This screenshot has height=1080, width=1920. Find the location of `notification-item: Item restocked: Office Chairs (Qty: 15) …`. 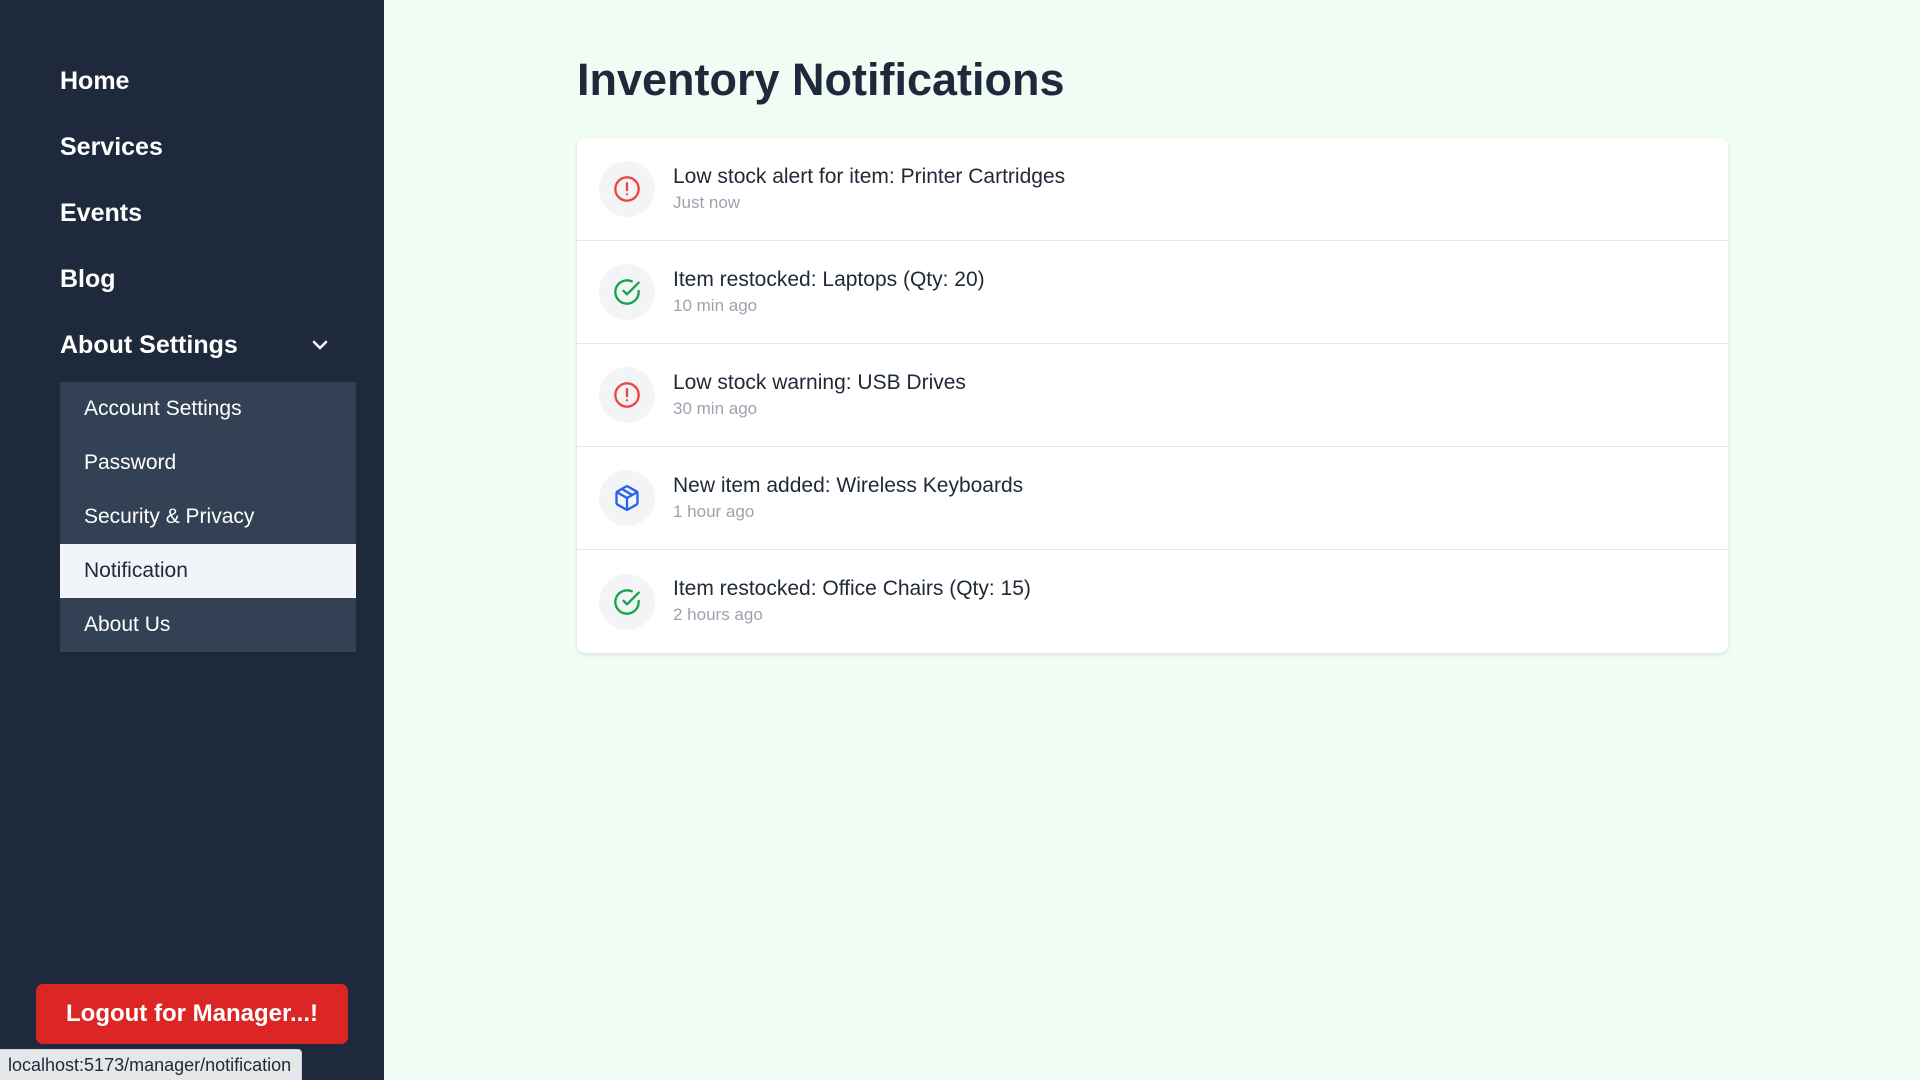

notification-item: Item restocked: Office Chairs (Qty: 15) … is located at coordinates (1152, 601).